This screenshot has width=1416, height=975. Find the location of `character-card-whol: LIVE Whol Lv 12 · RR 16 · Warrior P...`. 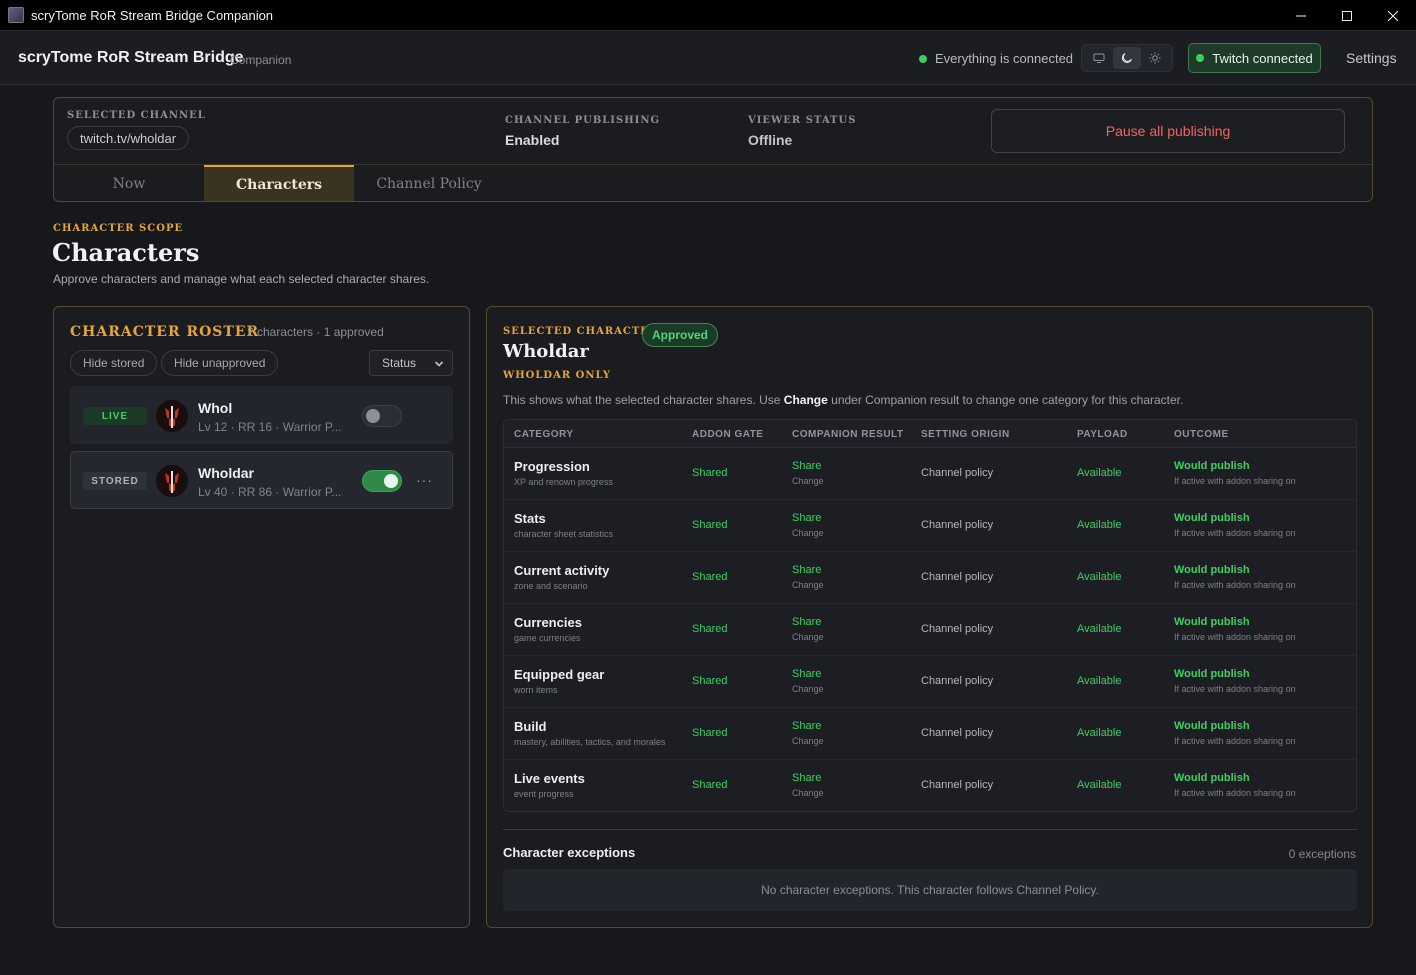

character-card-whol: LIVE Whol Lv 12 · RR 16 · Warrior P... is located at coordinates (261, 415).